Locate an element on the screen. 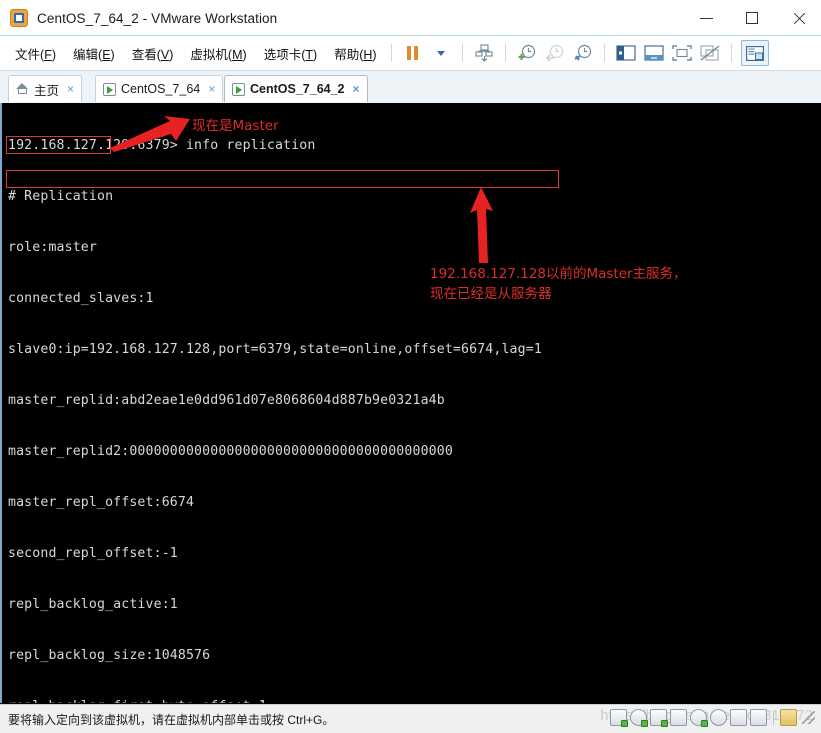 Image resolution: width=821 pixels, height=733 pixels. show-thumbnail-bar-button is located at coordinates (654, 53).